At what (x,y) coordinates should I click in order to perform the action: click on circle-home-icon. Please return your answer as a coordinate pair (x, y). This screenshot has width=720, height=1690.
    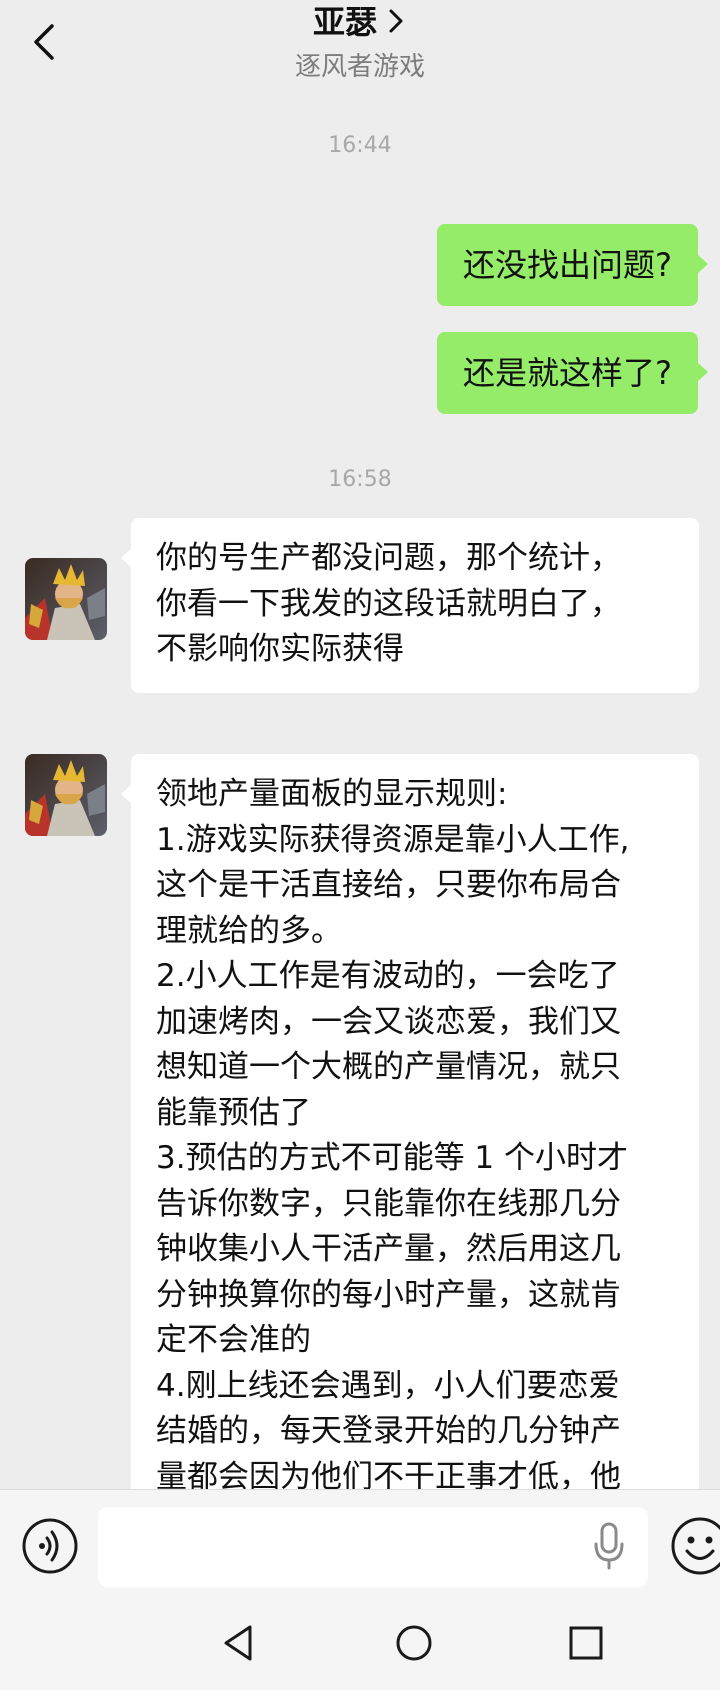
    Looking at the image, I should click on (414, 1643).